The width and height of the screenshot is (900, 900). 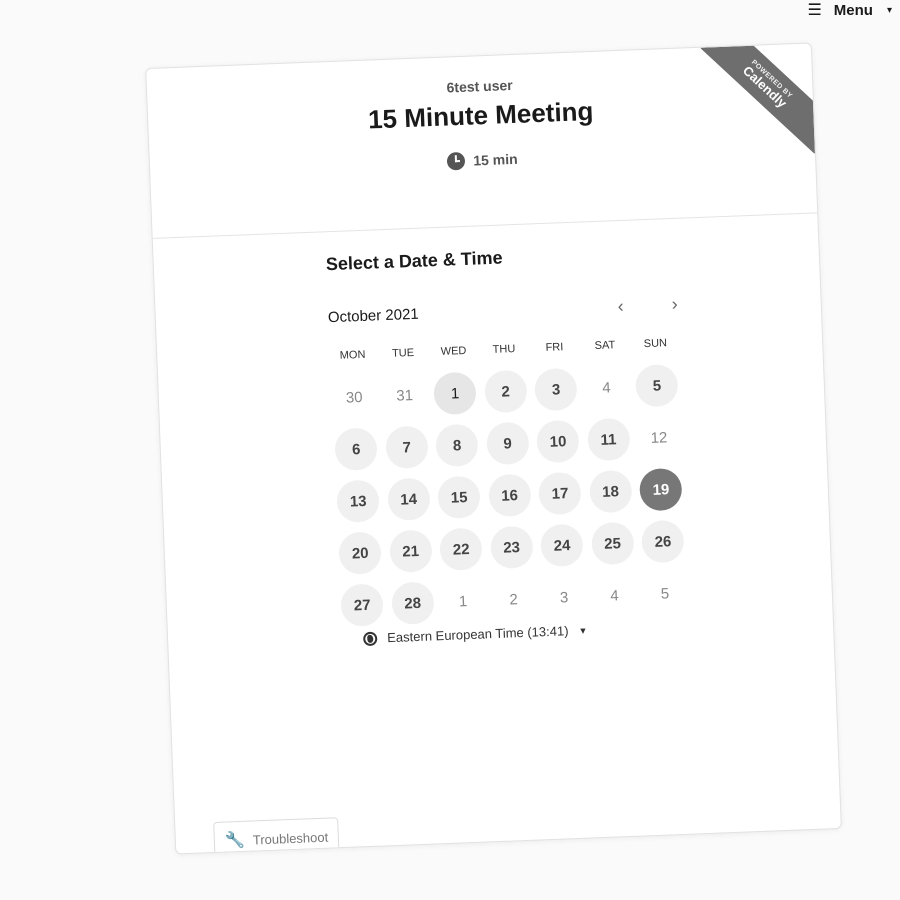 I want to click on calendar-day-number: 6, so click(x=356, y=449).